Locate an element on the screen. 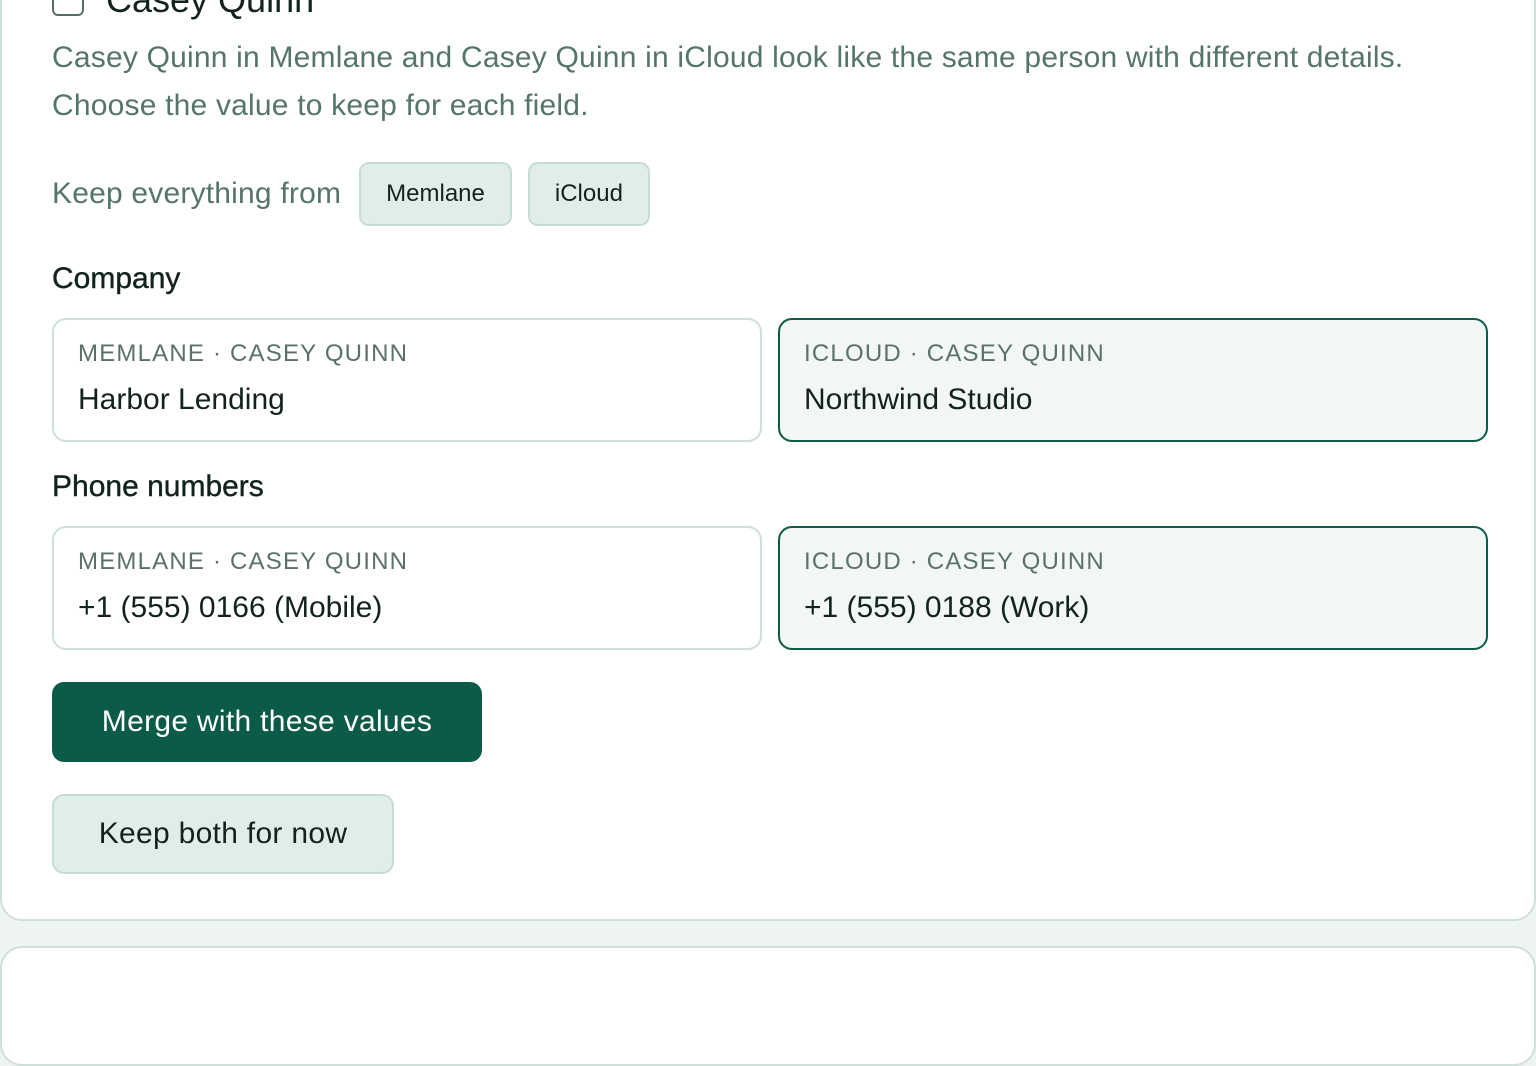 The width and height of the screenshot is (1536, 1066). next-card is located at coordinates (768, 1006).